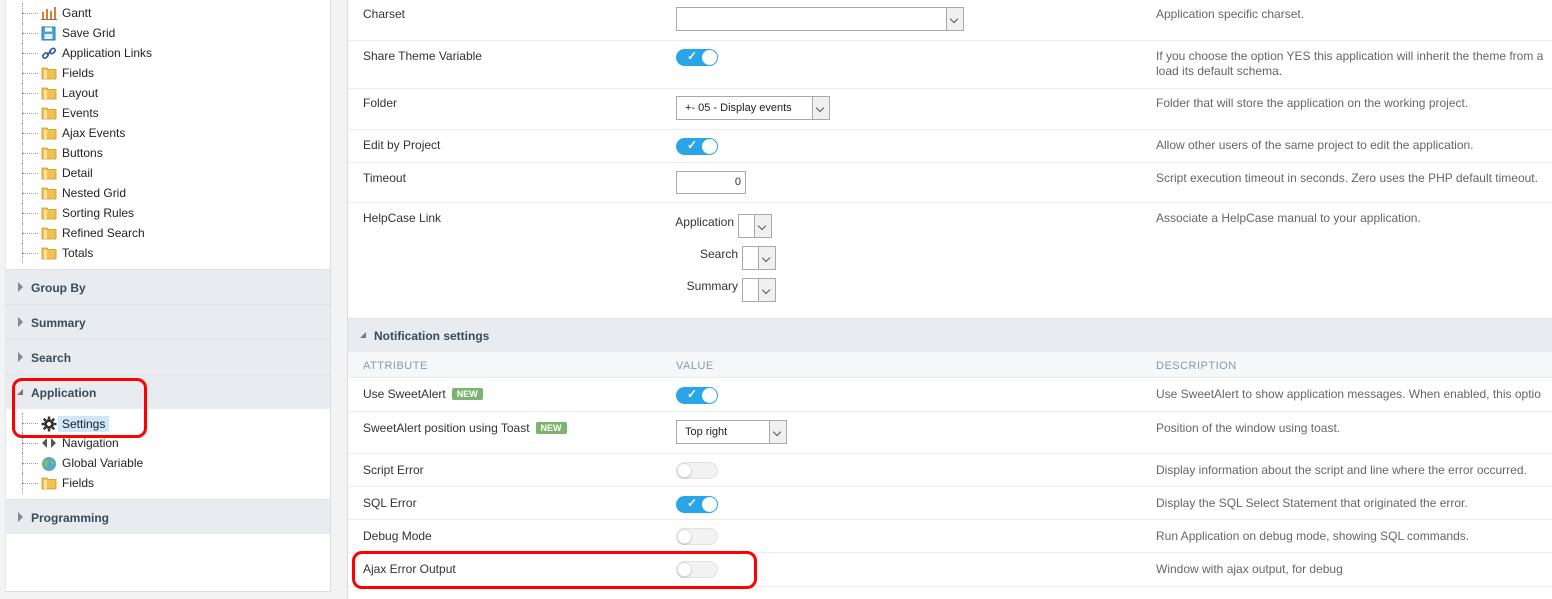 The width and height of the screenshot is (1552, 599). What do you see at coordinates (49, 463) in the screenshot?
I see `globe-icon` at bounding box center [49, 463].